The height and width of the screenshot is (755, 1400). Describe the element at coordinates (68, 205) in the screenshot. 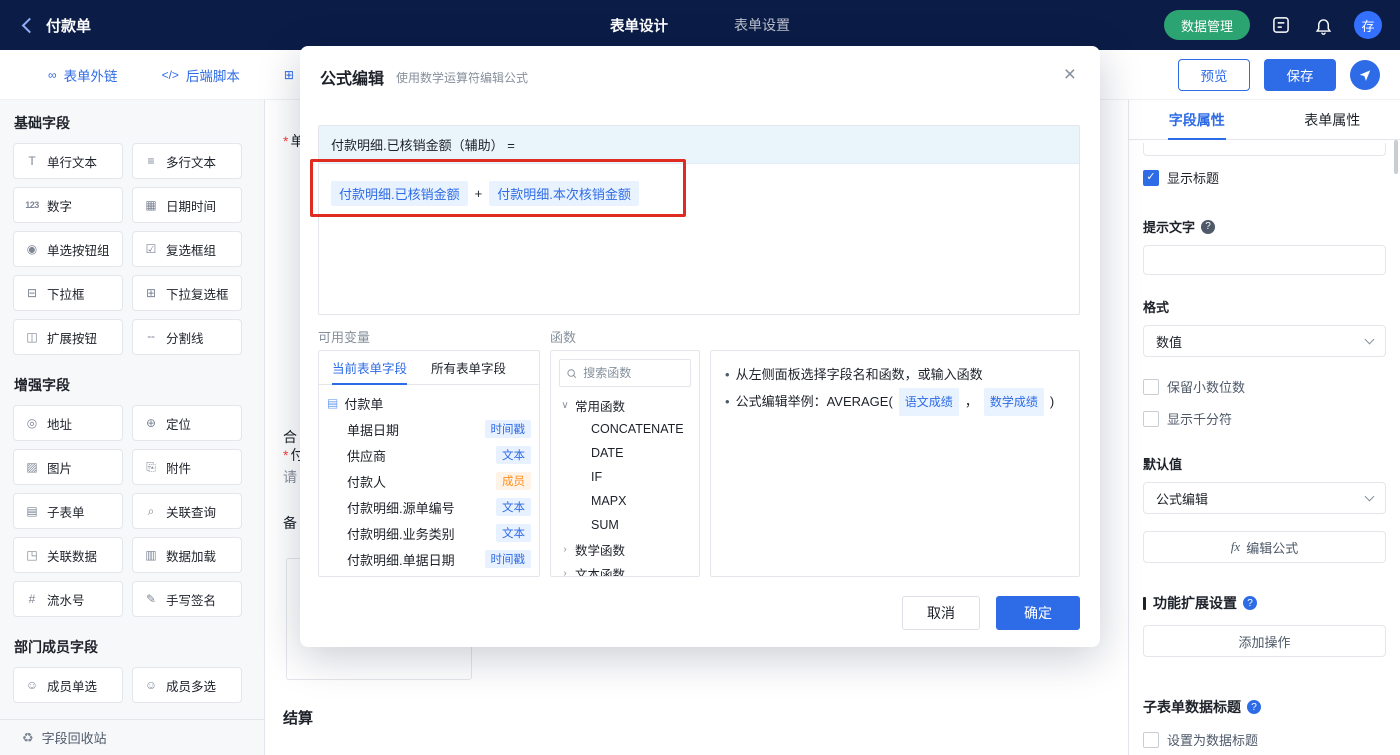

I see `palette-field-button: 123 数字` at that location.